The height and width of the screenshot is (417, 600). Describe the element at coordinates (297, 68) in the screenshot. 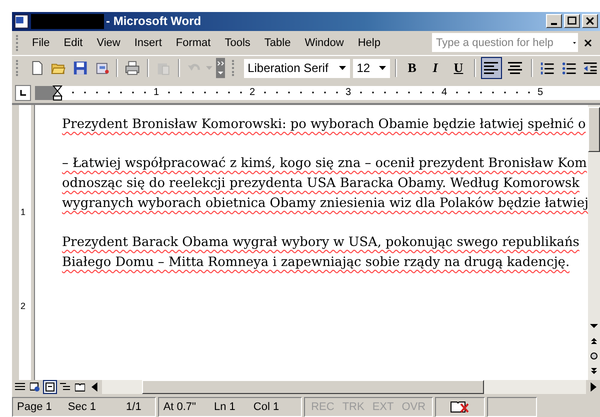

I see `font-dropdown: Liberation Serif` at that location.